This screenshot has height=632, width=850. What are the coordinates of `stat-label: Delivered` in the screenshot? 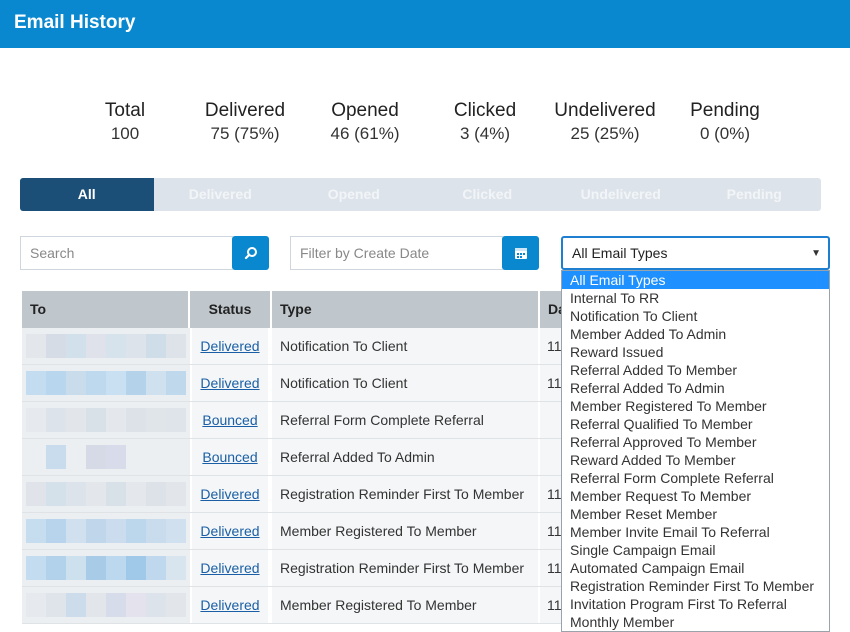 It's located at (245, 110).